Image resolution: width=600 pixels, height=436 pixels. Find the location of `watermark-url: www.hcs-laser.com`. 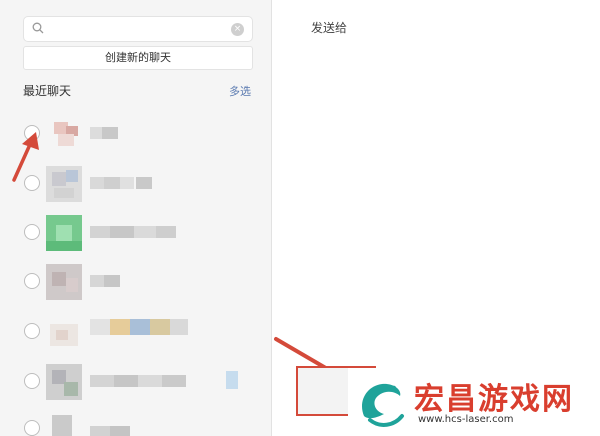

watermark-url: www.hcs-laser.com is located at coordinates (466, 419).